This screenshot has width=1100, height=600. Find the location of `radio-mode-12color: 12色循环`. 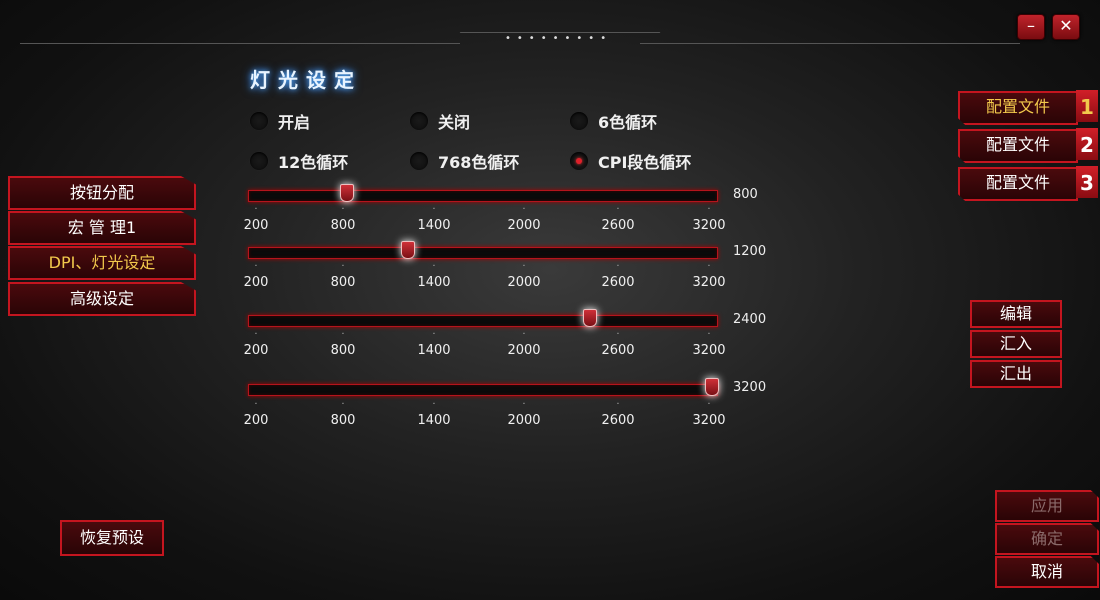

radio-mode-12color: 12色循环 is located at coordinates (299, 161).